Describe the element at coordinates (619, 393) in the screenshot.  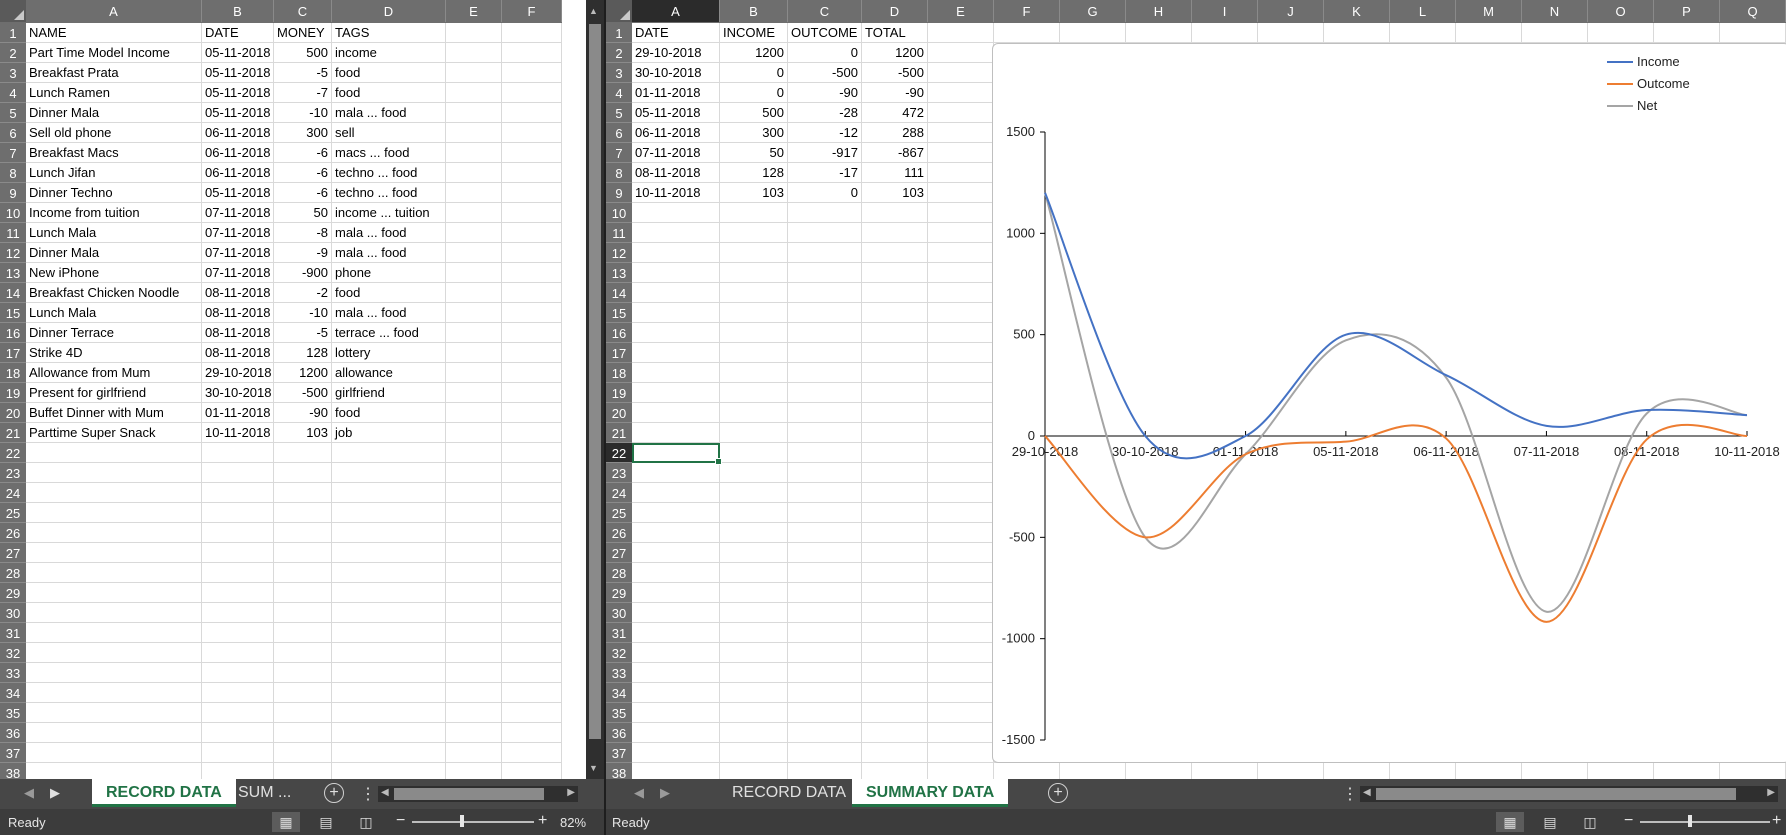
I see `row-header: 19` at that location.